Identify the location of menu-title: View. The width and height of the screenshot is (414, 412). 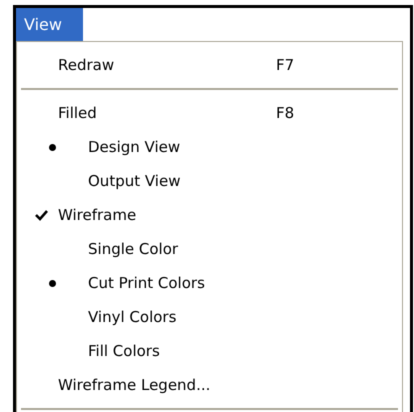
(49, 24).